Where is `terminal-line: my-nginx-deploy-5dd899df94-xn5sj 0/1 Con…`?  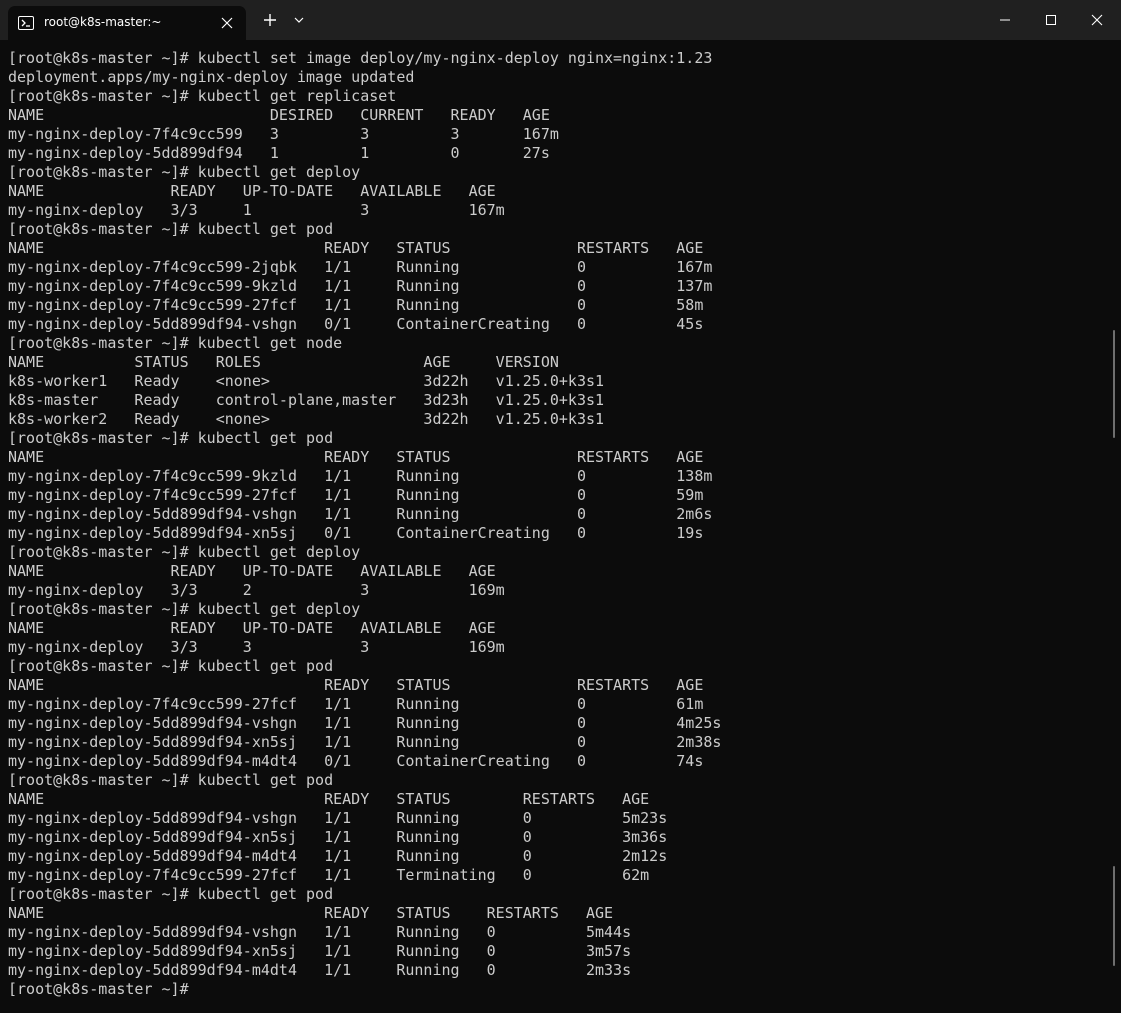 terminal-line: my-nginx-deploy-5dd899df94-xn5sj 0/1 Con… is located at coordinates (356, 533).